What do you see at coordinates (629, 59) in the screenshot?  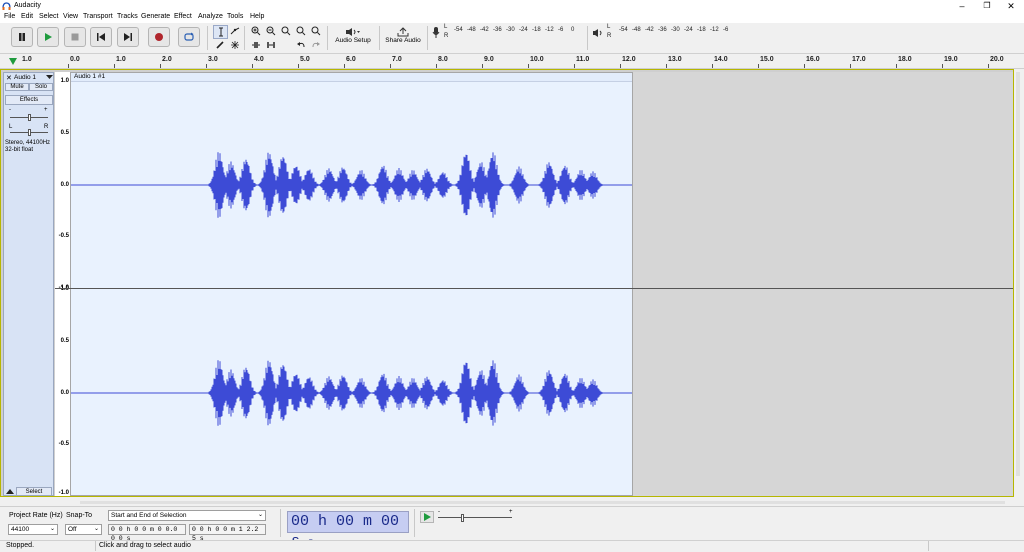 I see `ruler-label: 12.0` at bounding box center [629, 59].